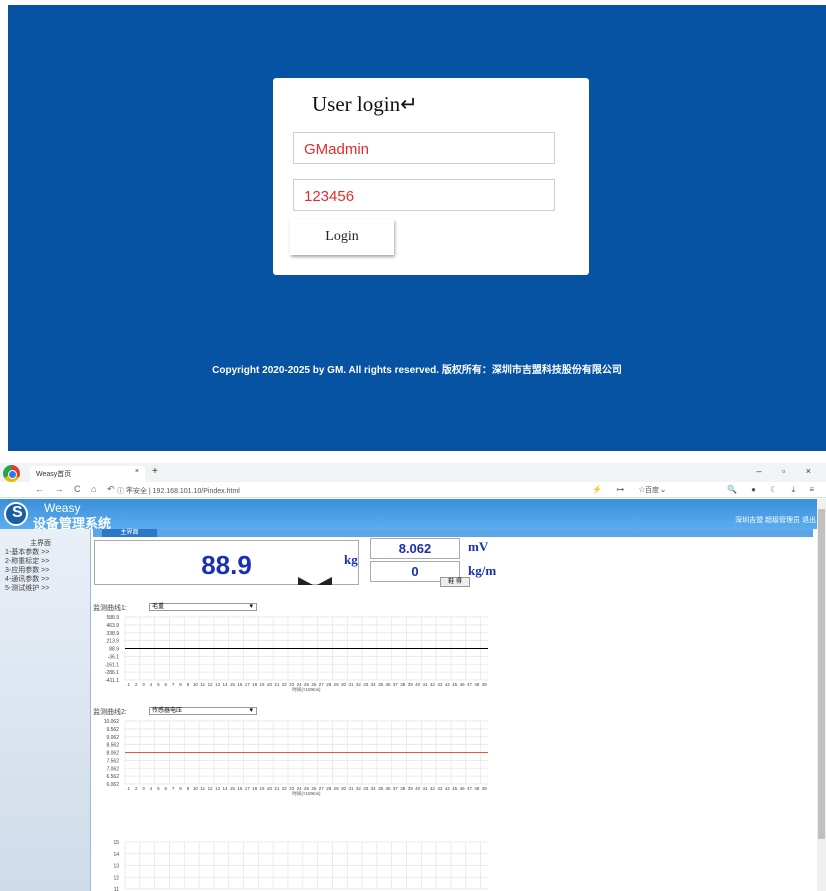 This screenshot has height=891, width=826. I want to click on chart-third: 15 14 13 12 11, so click(300, 865).